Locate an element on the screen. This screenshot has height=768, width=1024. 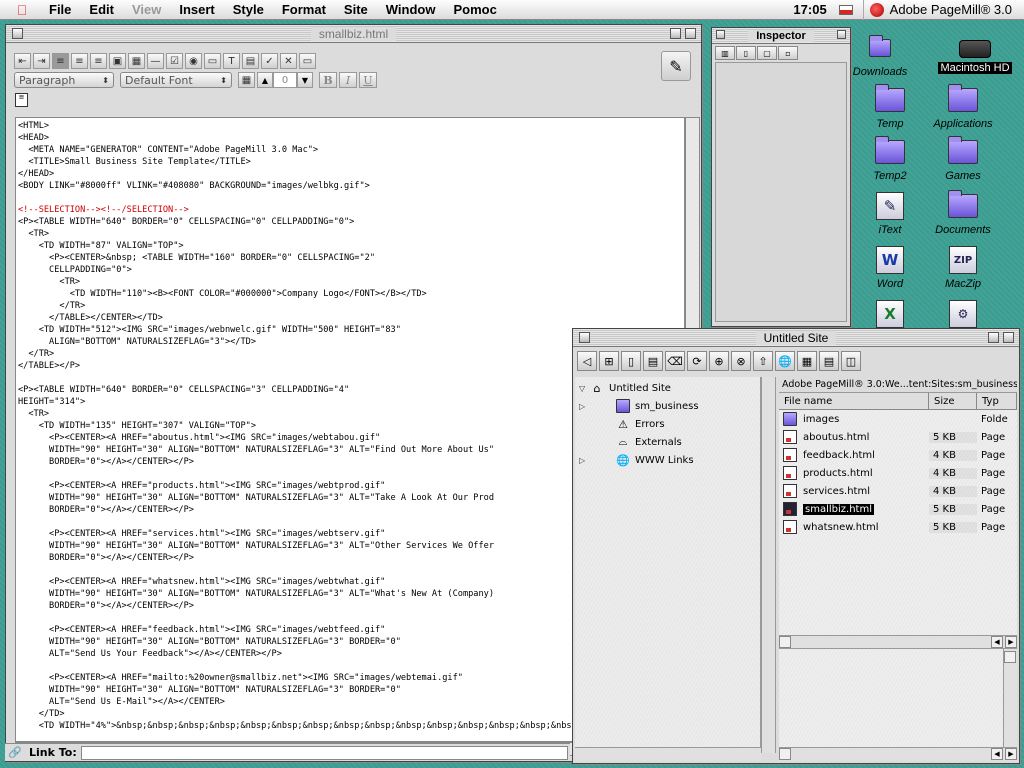
menu-window: Window is located at coordinates (411, 10).